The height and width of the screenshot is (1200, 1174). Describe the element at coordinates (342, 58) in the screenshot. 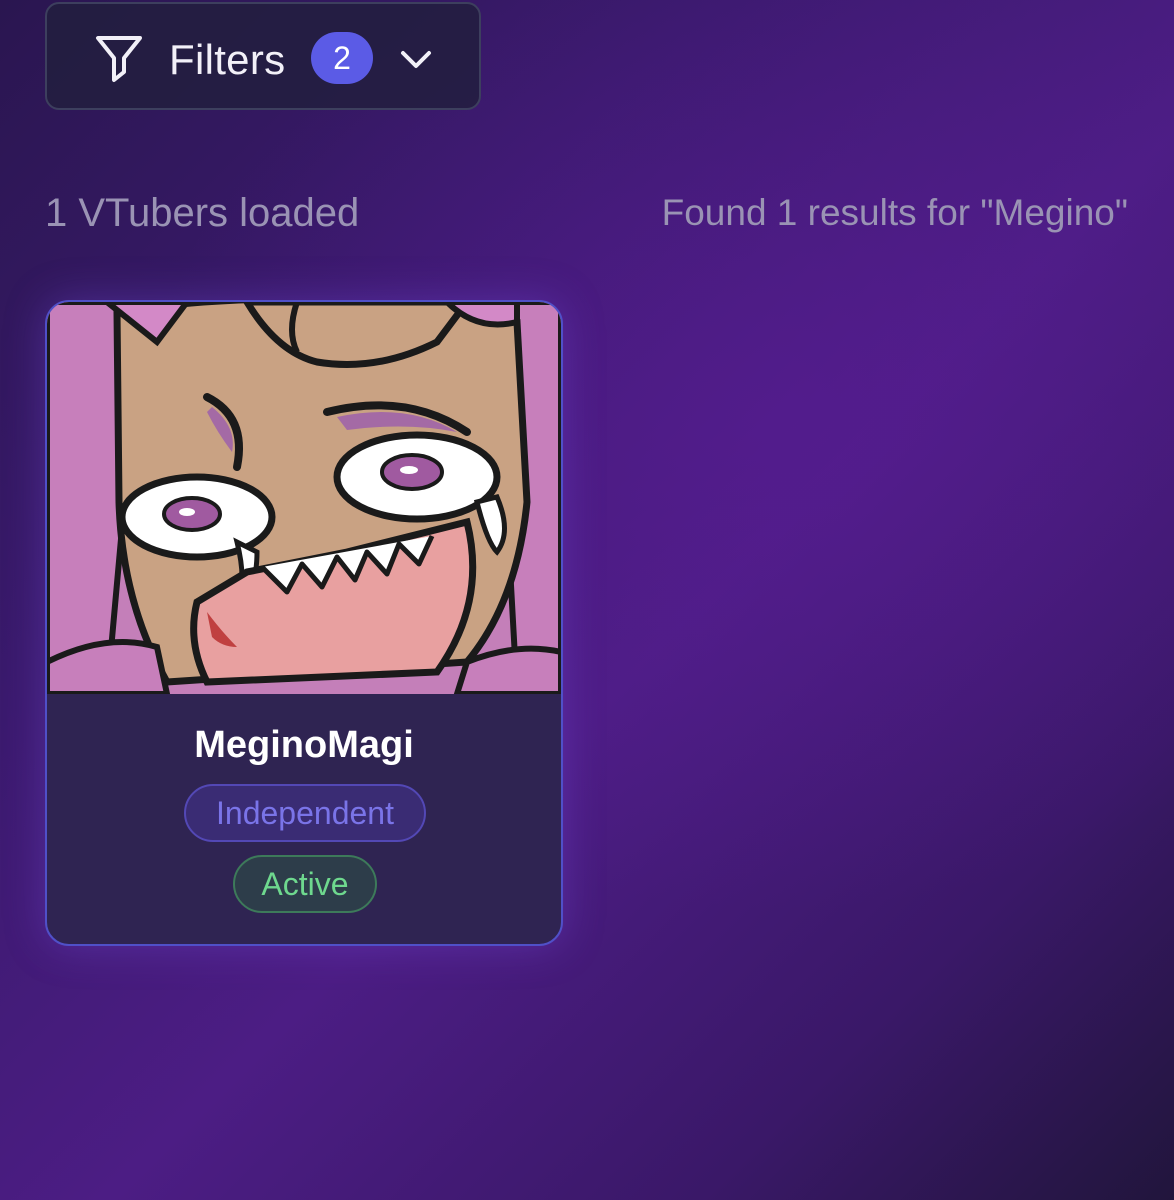

I see `active-filter-count-badge: 2` at that location.